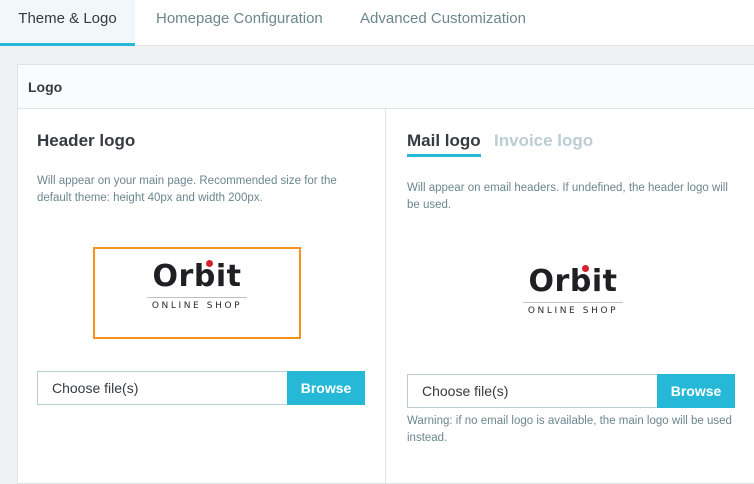  I want to click on header-logo-file-group: Choose file(s) Browse, so click(201, 388).